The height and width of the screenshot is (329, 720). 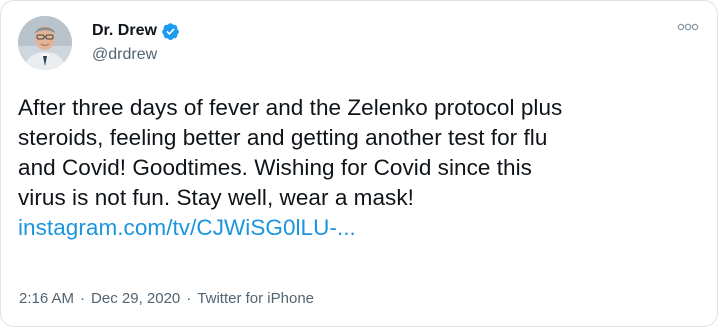 What do you see at coordinates (136, 43) in the screenshot?
I see `author-info: Dr. Drew @drdrew` at bounding box center [136, 43].